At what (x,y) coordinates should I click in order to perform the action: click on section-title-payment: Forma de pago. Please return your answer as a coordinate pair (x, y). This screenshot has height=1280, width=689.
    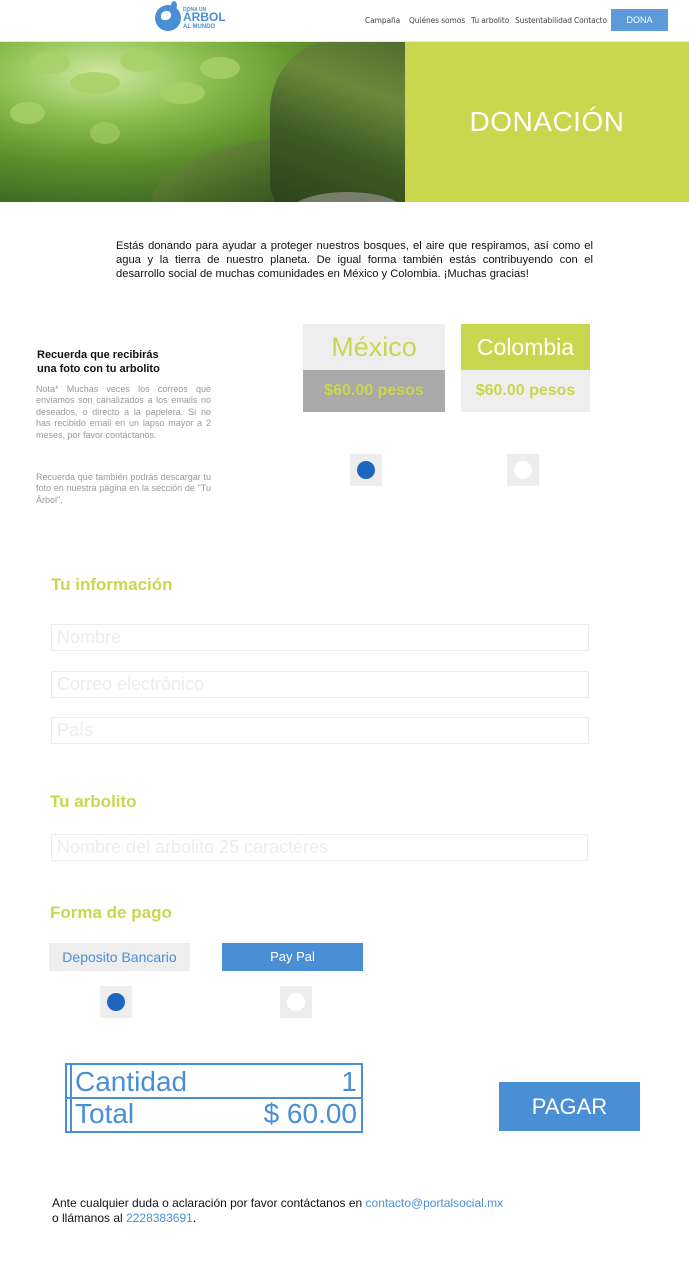
    Looking at the image, I should click on (111, 912).